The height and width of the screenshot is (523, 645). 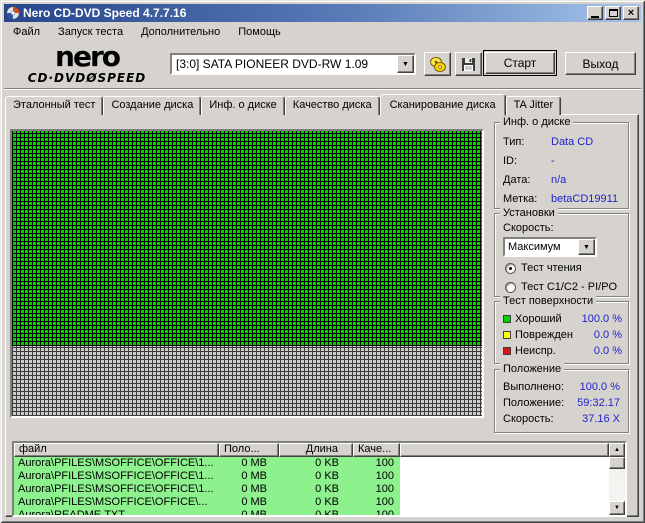 I want to click on disc-date-row: Дата: n/a, so click(x=562, y=179).